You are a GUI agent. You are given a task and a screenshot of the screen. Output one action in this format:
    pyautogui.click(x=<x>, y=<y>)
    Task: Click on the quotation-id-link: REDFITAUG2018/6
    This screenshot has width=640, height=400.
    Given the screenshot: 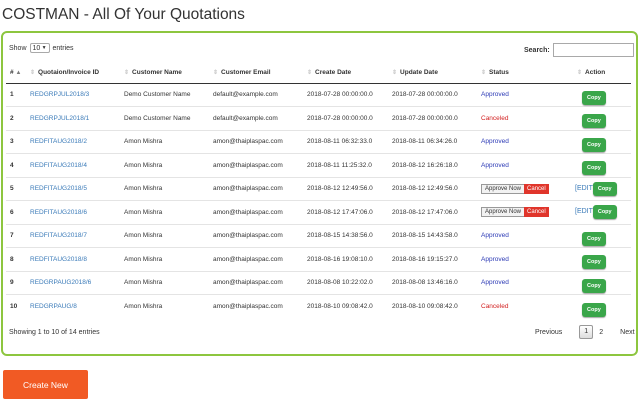 What is the action you would take?
    pyautogui.click(x=58, y=212)
    